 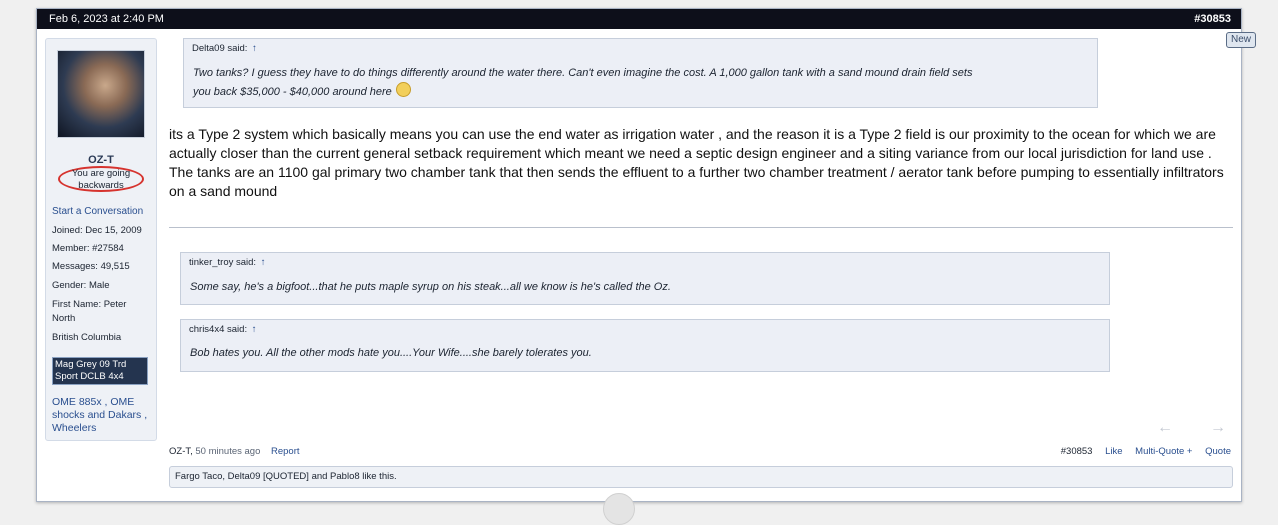 I want to click on post-date: Feb 6, 2023 at 2:40 PM, so click(x=106, y=19).